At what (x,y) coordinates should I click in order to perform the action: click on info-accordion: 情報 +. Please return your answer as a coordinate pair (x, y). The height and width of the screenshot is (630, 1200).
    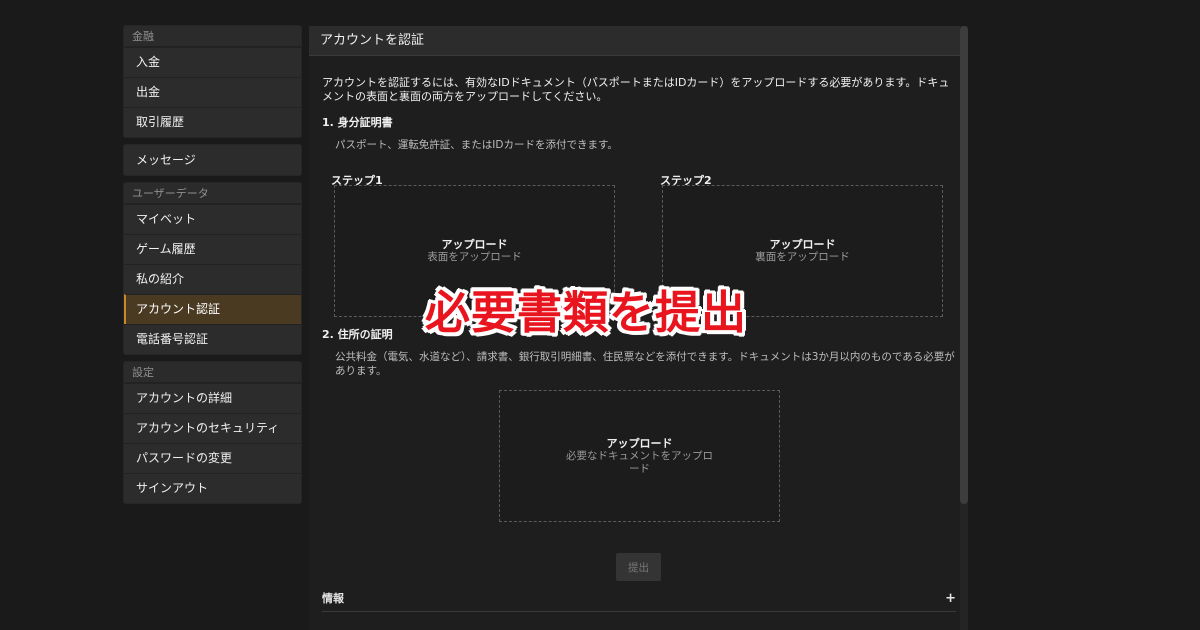
    Looking at the image, I should click on (639, 599).